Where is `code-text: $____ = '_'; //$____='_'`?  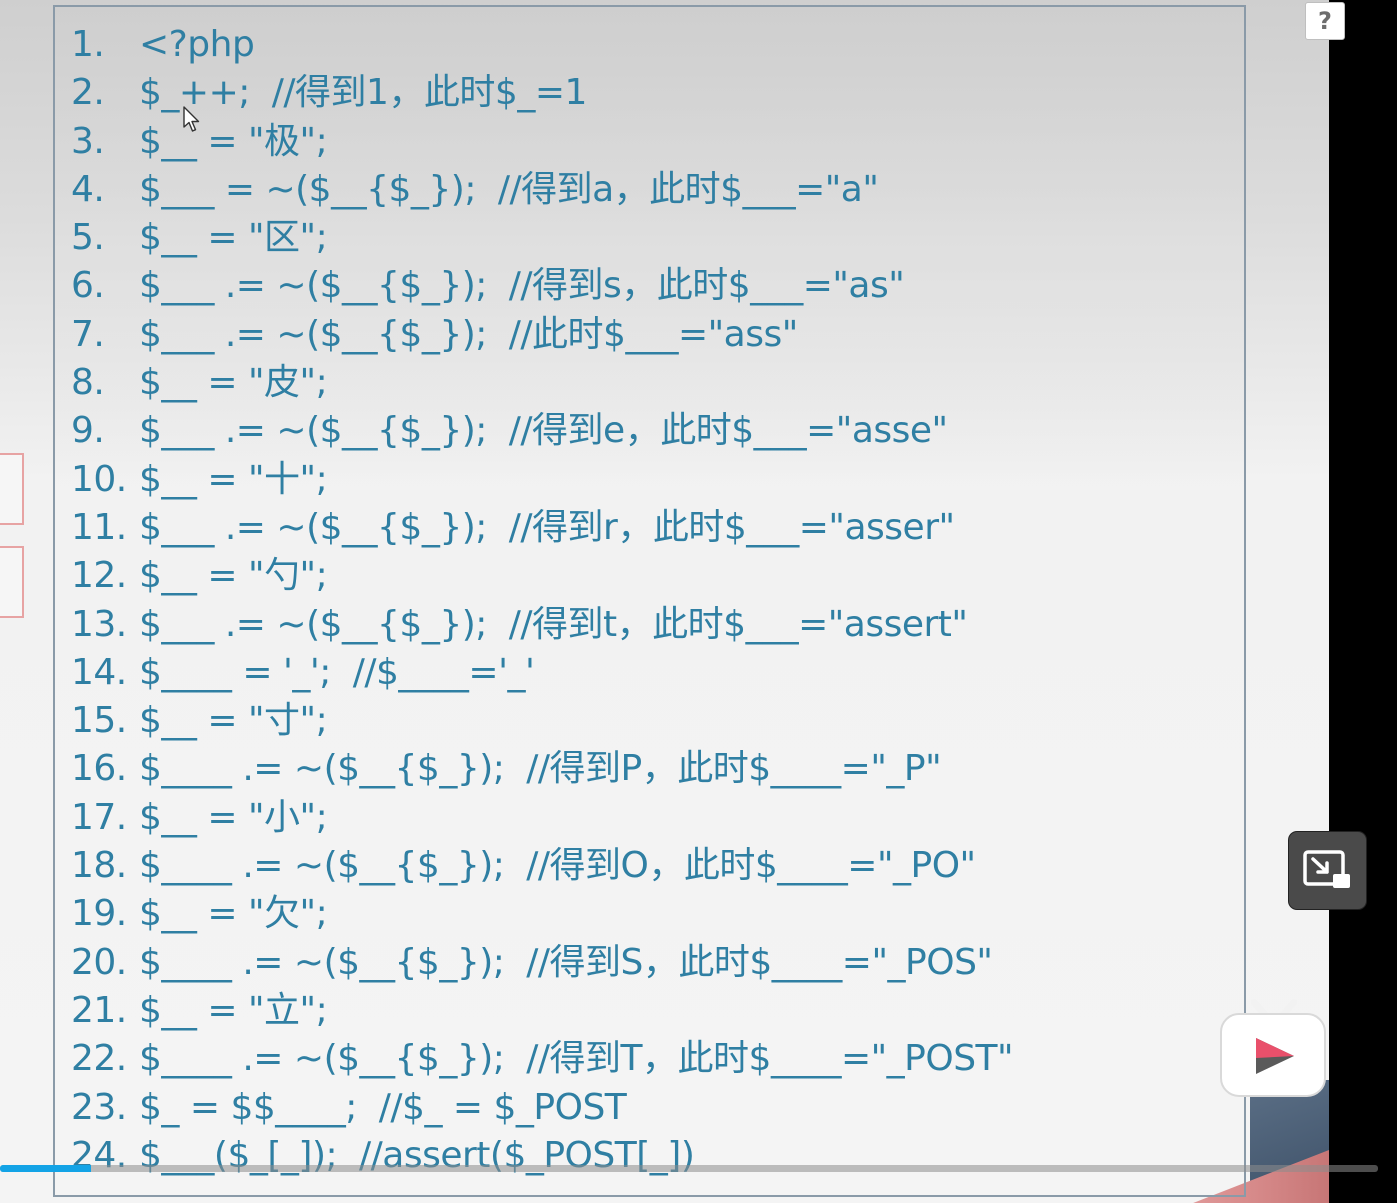 code-text: $____ = '_'; //$____='_' is located at coordinates (337, 672).